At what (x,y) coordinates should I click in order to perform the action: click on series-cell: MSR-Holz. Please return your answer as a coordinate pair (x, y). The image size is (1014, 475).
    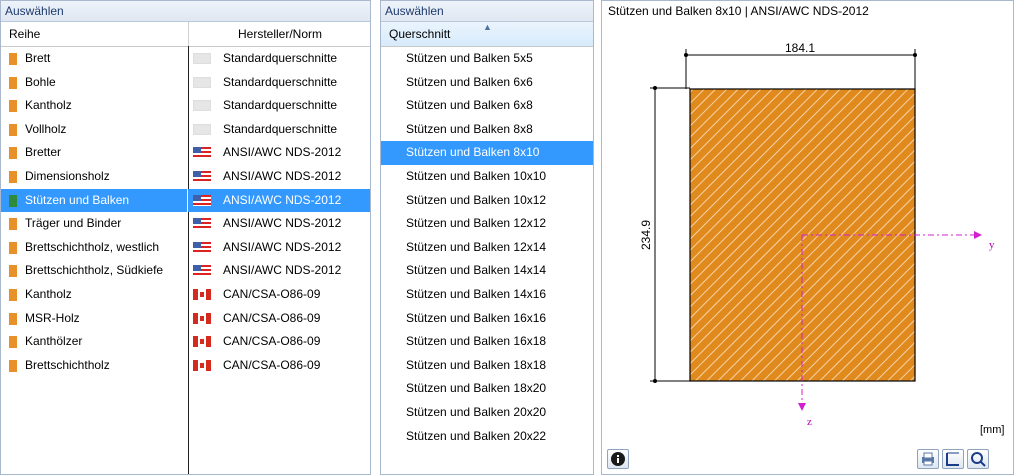
    Looking at the image, I should click on (94, 319).